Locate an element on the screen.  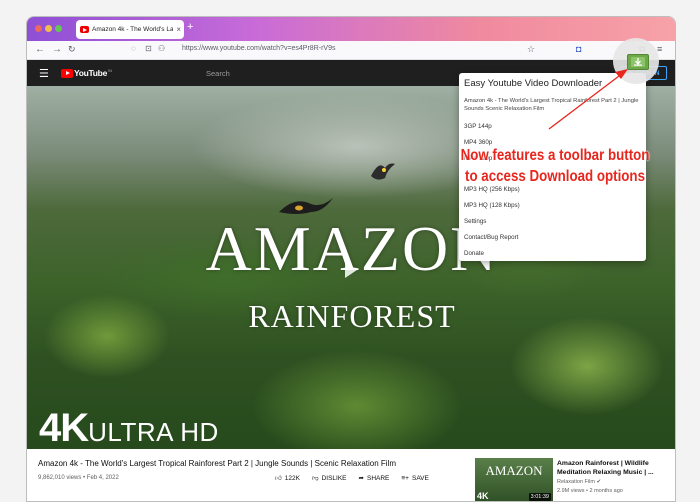
annotation-arrow is located at coordinates (588, 99).